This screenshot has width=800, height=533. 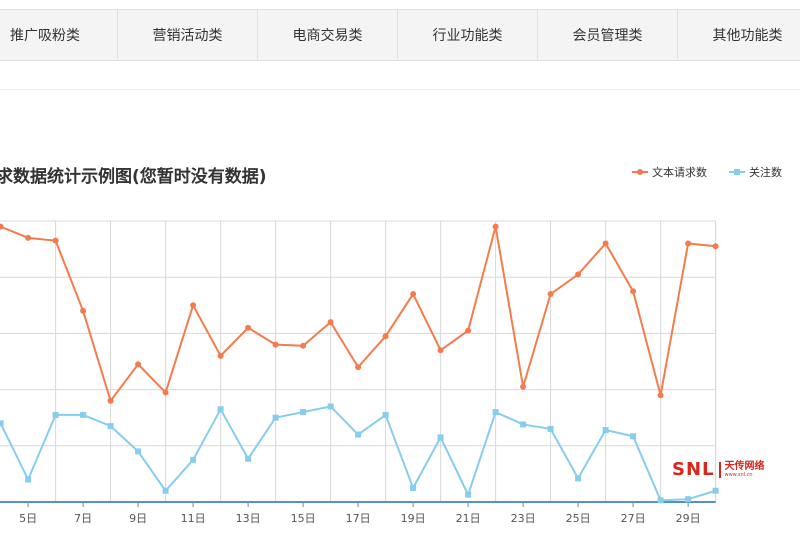 I want to click on x-tick-label: 5日, so click(x=28, y=518).